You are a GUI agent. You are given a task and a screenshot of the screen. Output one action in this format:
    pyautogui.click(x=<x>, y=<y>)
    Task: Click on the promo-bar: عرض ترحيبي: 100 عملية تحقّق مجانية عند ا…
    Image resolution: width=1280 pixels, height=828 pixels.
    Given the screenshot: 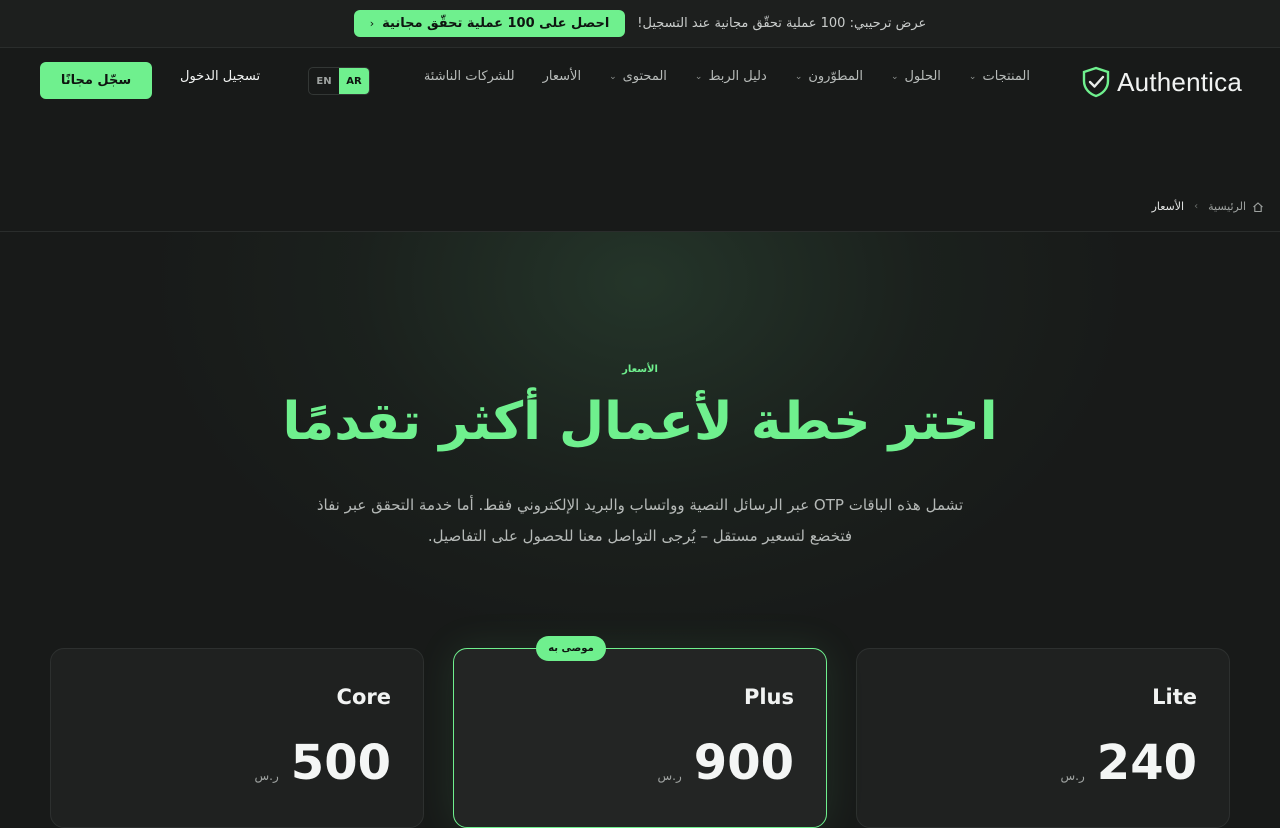 What is the action you would take?
    pyautogui.click(x=640, y=24)
    